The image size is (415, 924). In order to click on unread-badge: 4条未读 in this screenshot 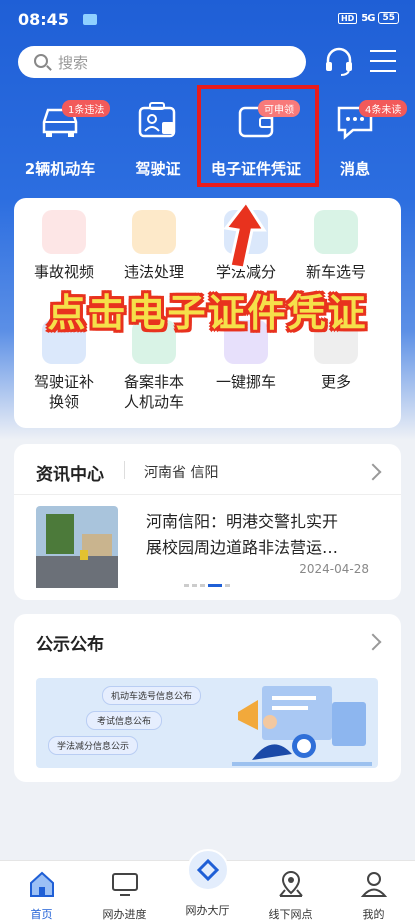, I will do `click(383, 108)`.